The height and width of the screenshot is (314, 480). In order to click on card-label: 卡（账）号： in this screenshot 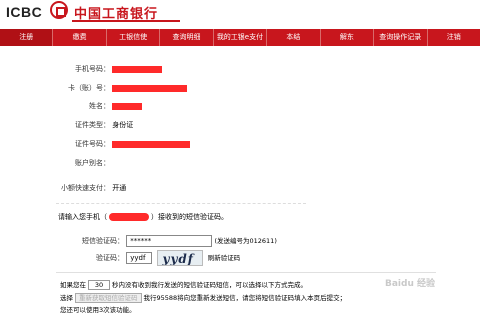, I will do `click(89, 88)`.